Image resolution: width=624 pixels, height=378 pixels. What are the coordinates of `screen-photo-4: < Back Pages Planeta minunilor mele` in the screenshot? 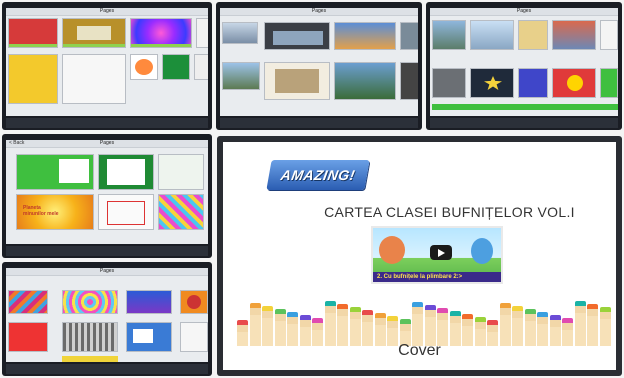 It's located at (107, 196).